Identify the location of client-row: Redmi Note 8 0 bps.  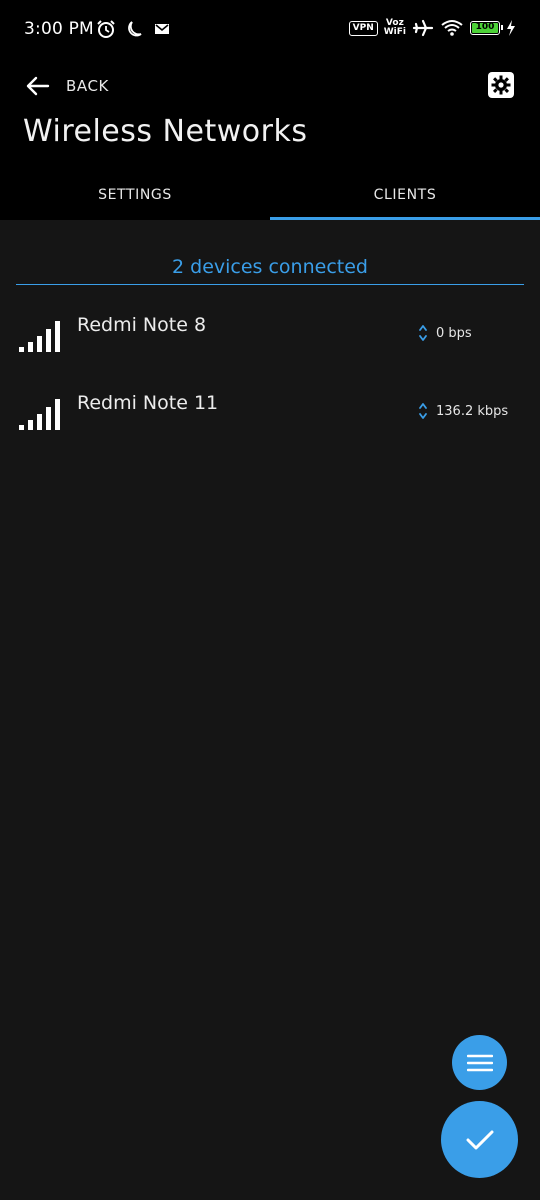
(270, 332).